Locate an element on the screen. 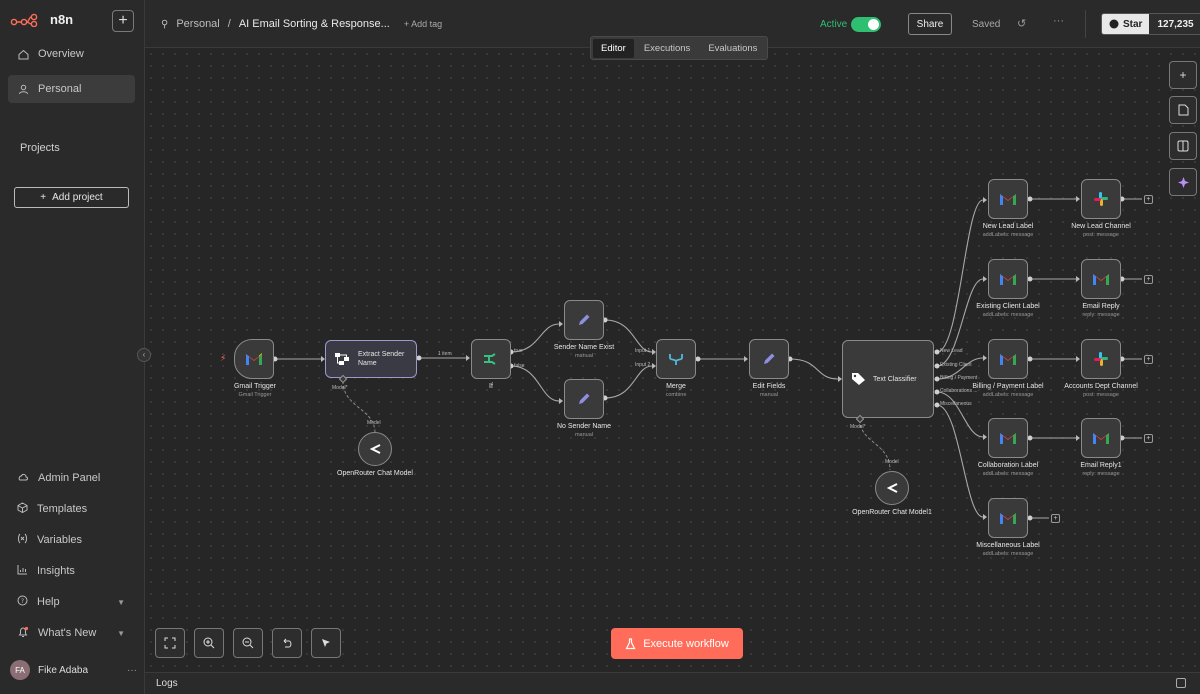  tab-executions: Executions is located at coordinates (667, 48).